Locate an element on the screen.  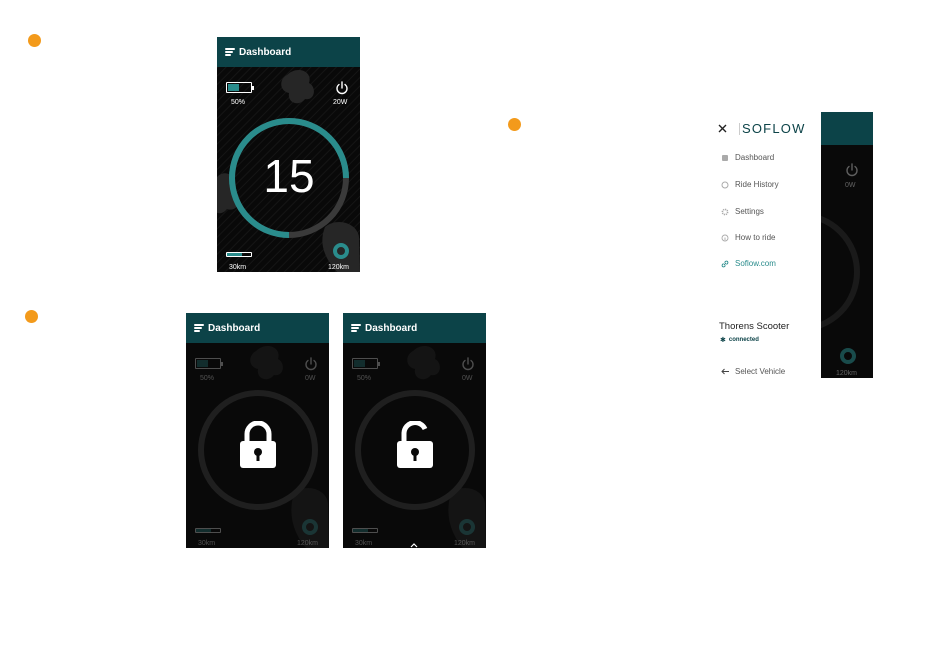
speed-value: 15 is located at coordinates (289, 176).